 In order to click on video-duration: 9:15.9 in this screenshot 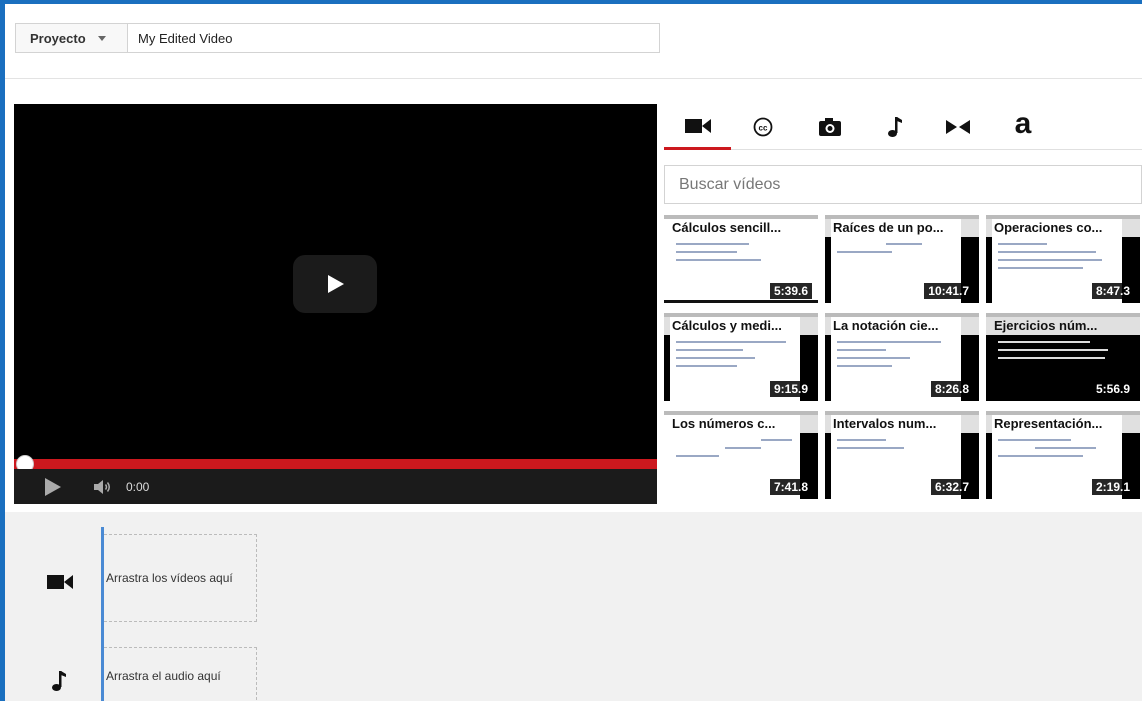, I will do `click(790, 389)`.